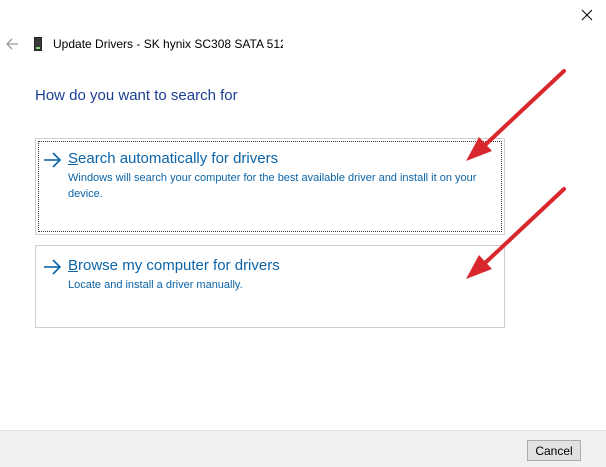 The height and width of the screenshot is (467, 606). Describe the element at coordinates (281, 266) in the screenshot. I see `option-title: Browse my computer for drivers` at that location.